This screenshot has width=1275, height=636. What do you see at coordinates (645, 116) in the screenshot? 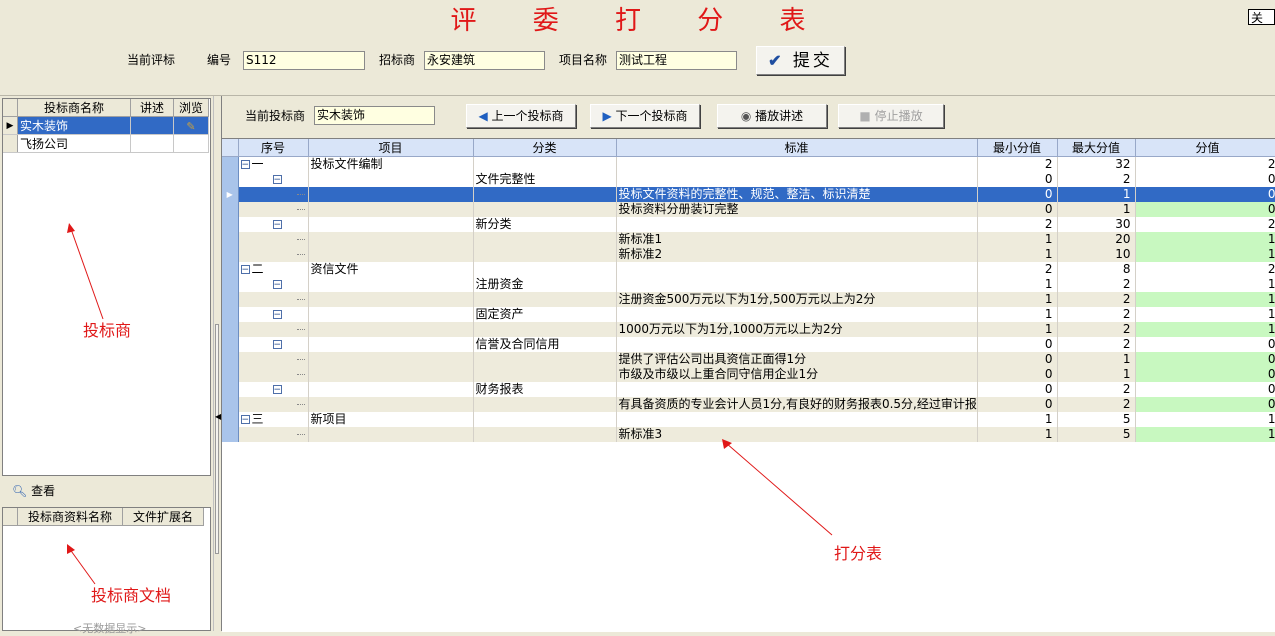
I see `next-bidder-button: ▶ 下一个投标商` at bounding box center [645, 116].